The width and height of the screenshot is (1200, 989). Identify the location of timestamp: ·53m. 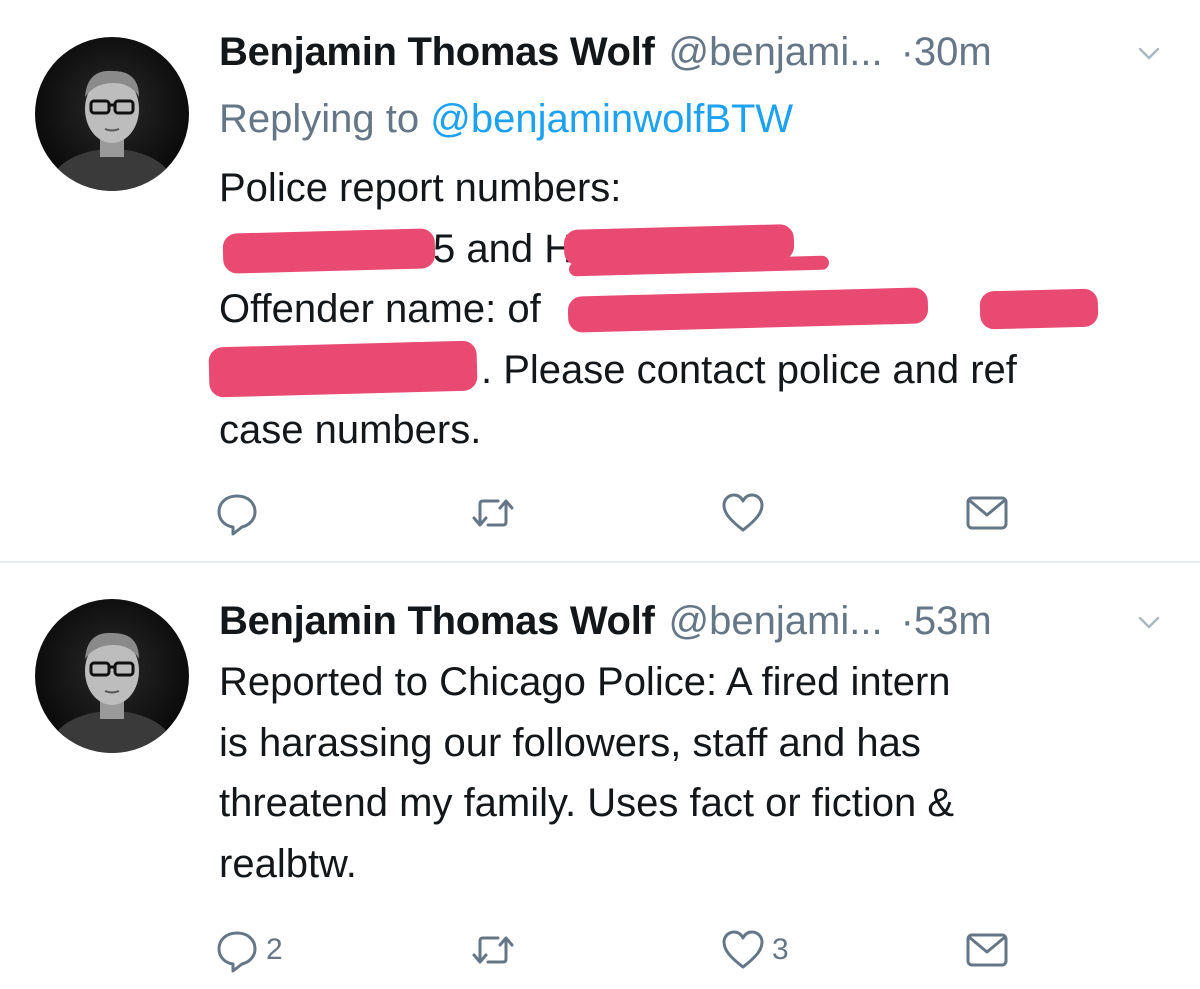
(946, 621).